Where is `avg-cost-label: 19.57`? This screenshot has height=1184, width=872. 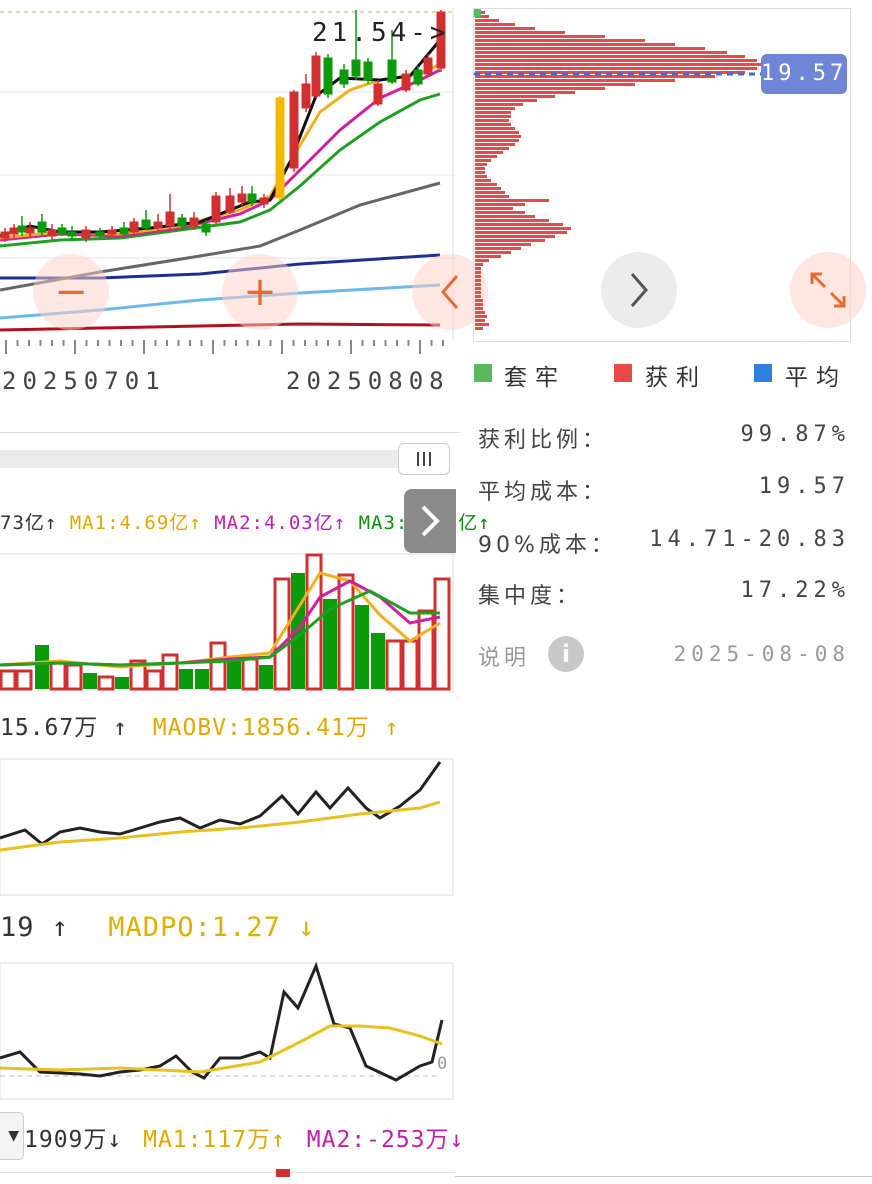 avg-cost-label: 19.57 is located at coordinates (804, 74).